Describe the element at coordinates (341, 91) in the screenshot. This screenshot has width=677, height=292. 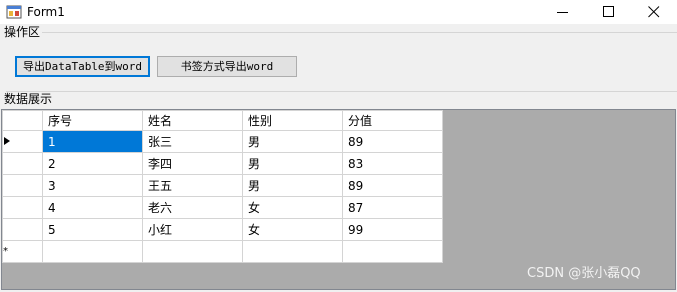
I see `display-group-border` at that location.